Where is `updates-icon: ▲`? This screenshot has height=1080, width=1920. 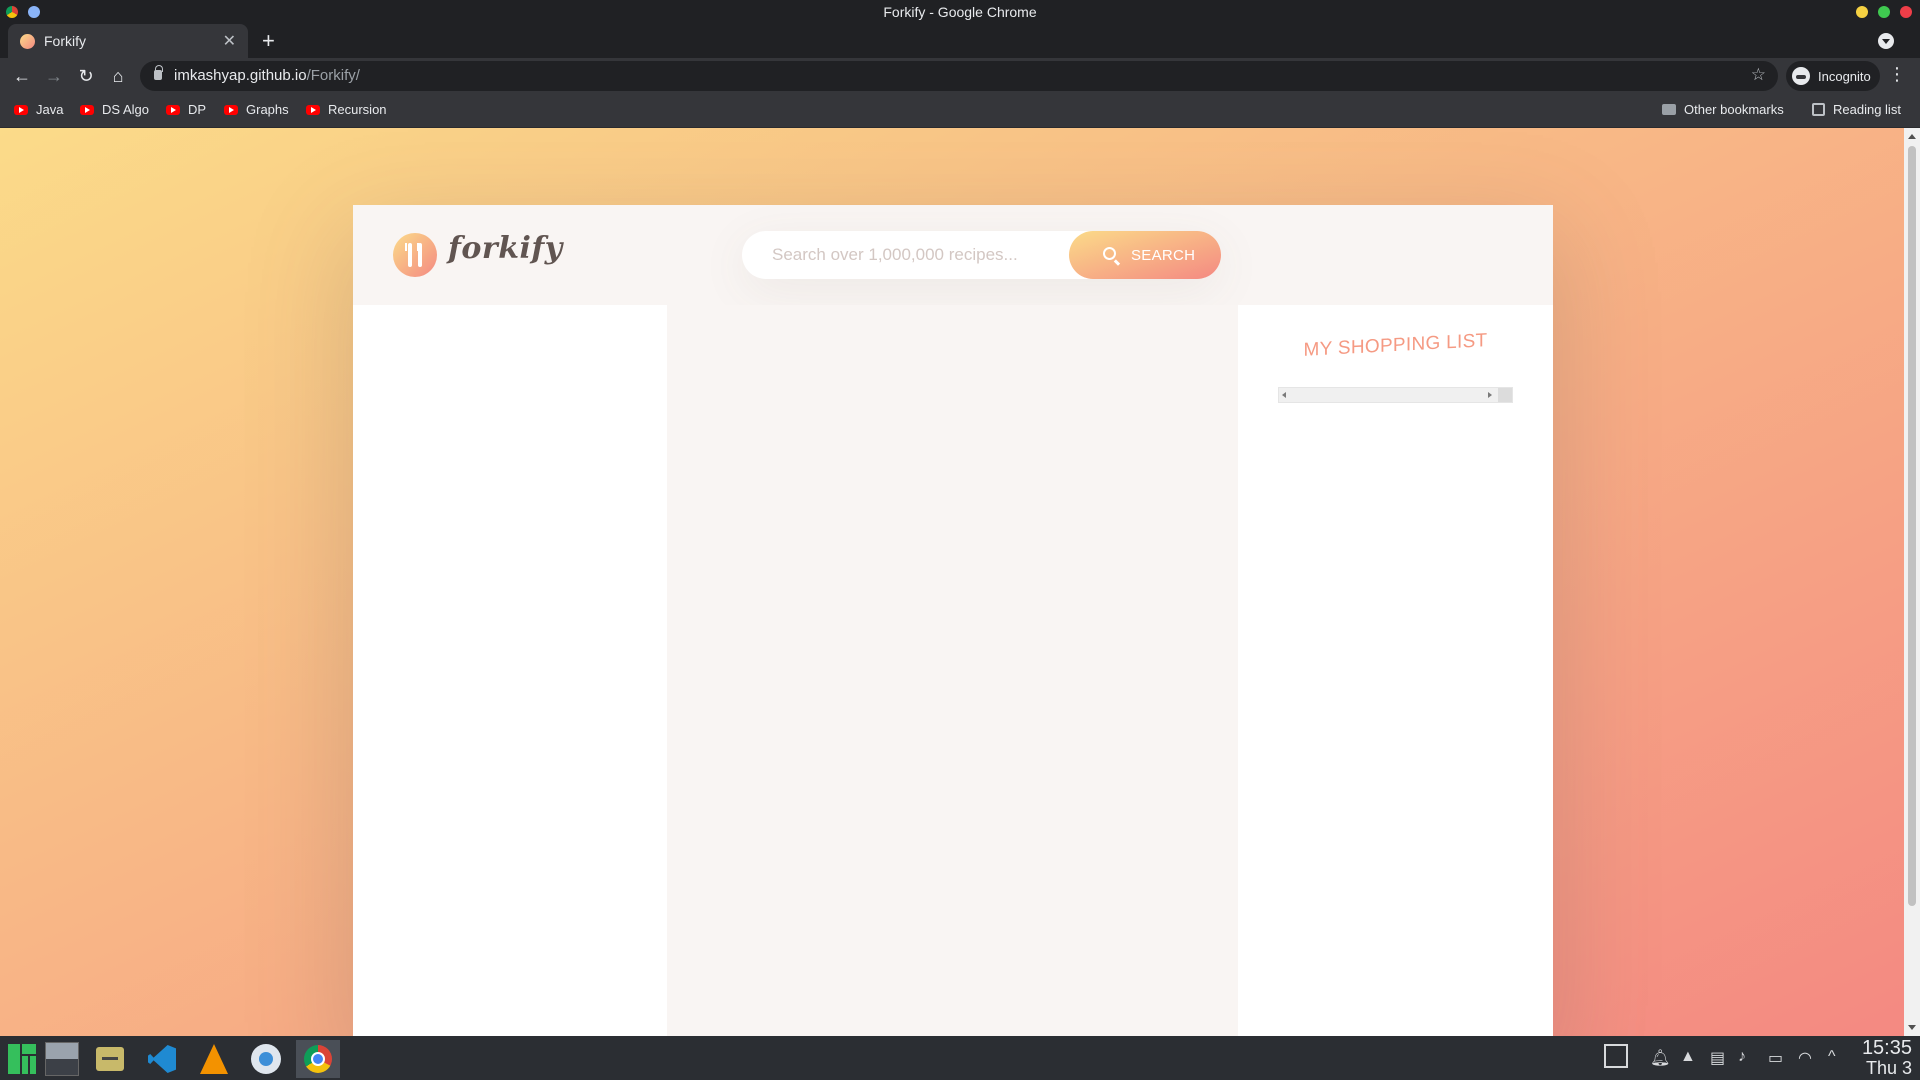
updates-icon: ▲ is located at coordinates (1688, 1057).